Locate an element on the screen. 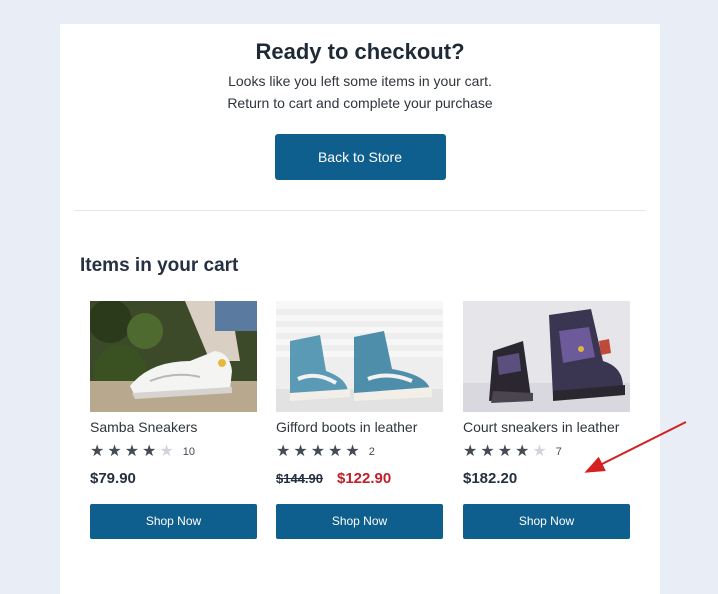 The height and width of the screenshot is (594, 718). star-rating: ★ ★ ★ ★ ★ 10 is located at coordinates (173, 452).